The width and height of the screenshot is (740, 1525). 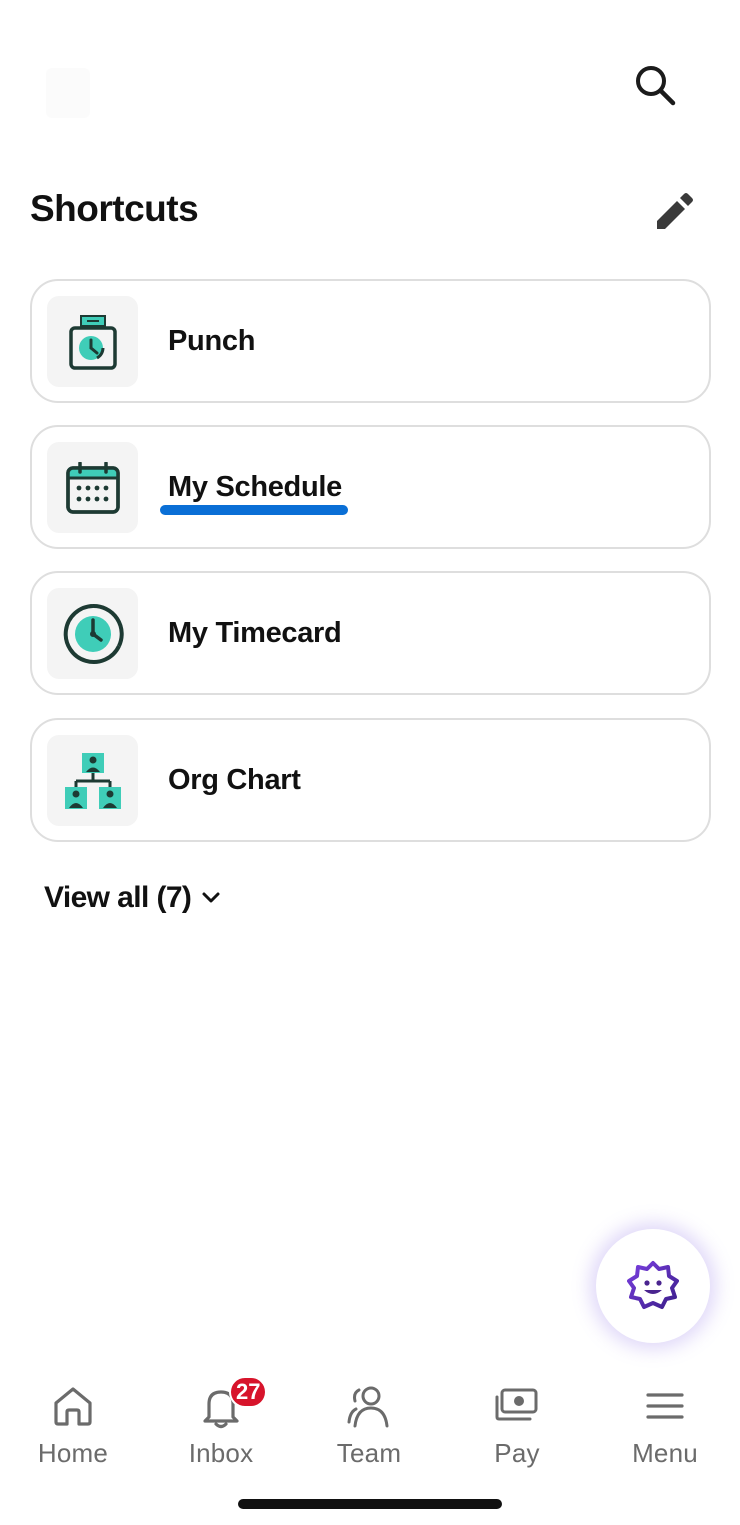 I want to click on timecard-clock-icon, so click(x=93, y=633).